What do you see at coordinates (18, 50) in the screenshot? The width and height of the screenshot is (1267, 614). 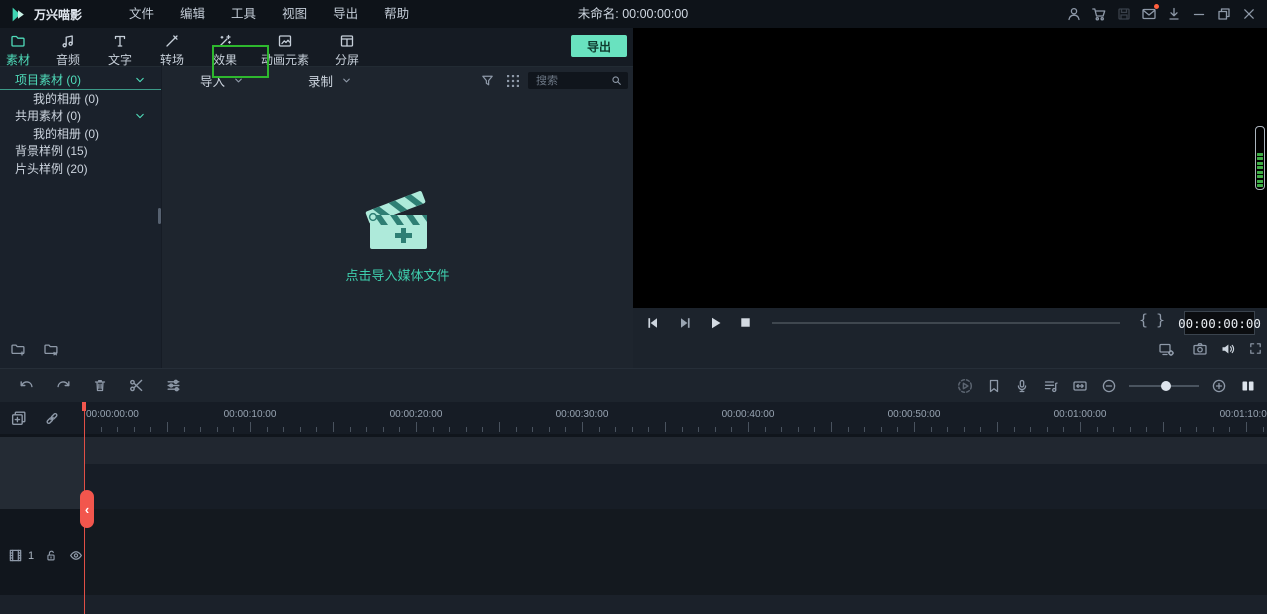 I see `tab-media: 素材` at bounding box center [18, 50].